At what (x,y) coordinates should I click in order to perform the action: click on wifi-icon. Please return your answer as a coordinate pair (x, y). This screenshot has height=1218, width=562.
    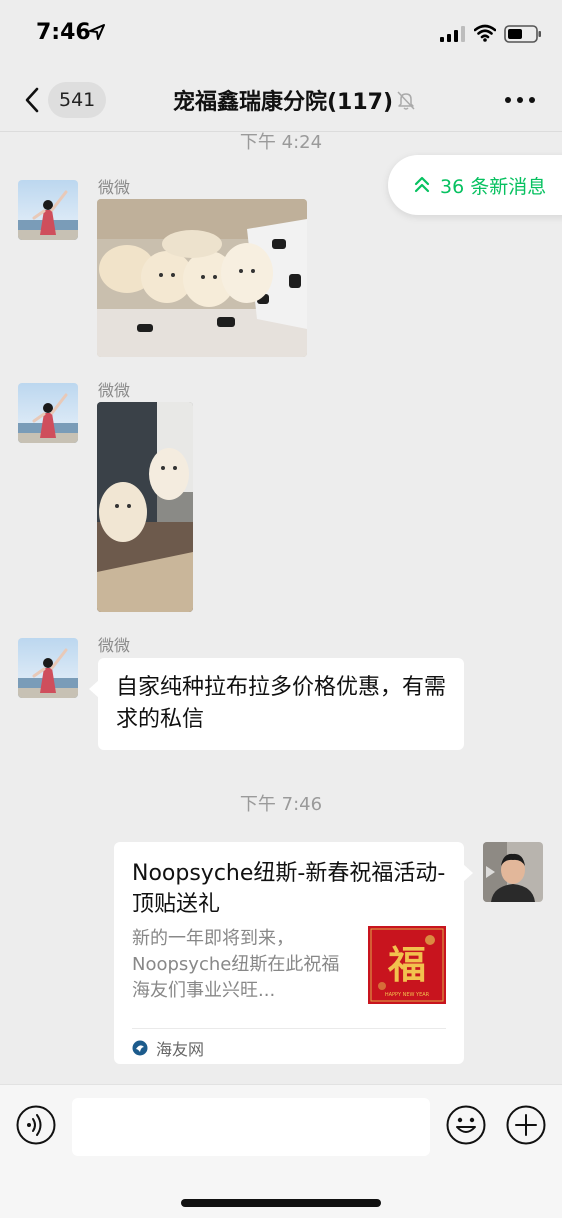
    Looking at the image, I should click on (485, 33).